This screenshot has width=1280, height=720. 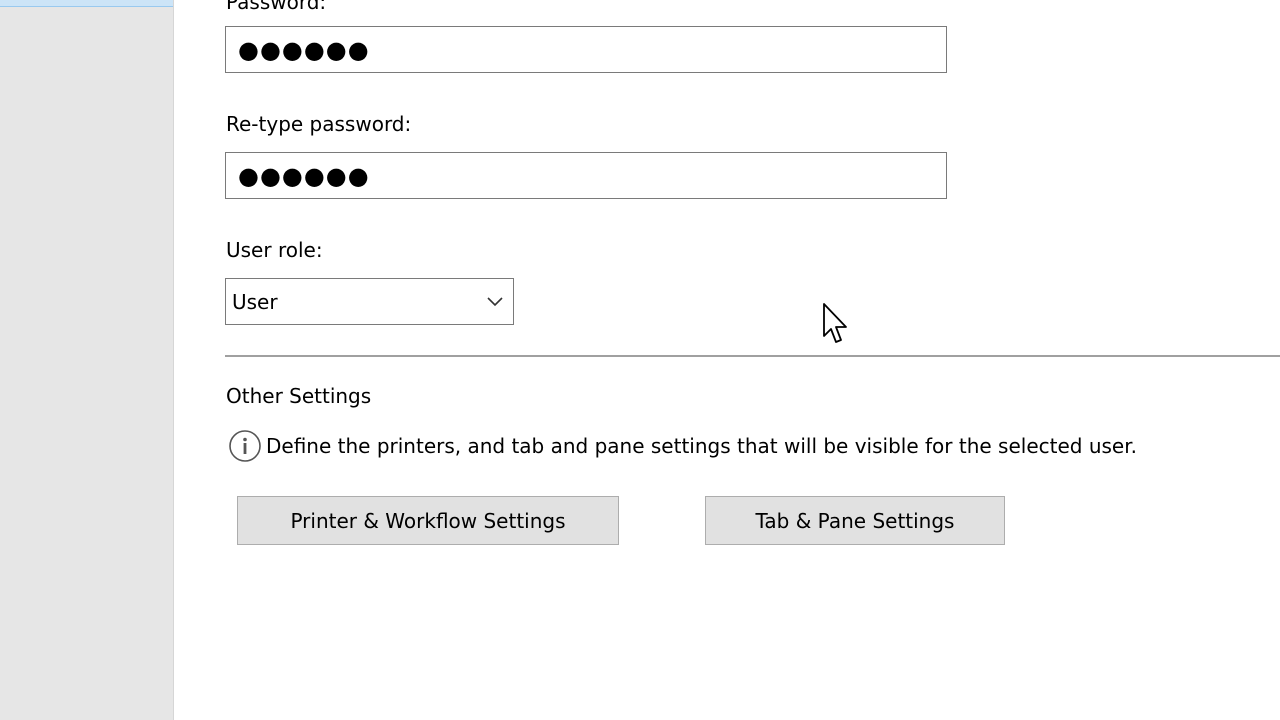 What do you see at coordinates (299, 396) in the screenshot?
I see `other-settings-heading: Other Settings` at bounding box center [299, 396].